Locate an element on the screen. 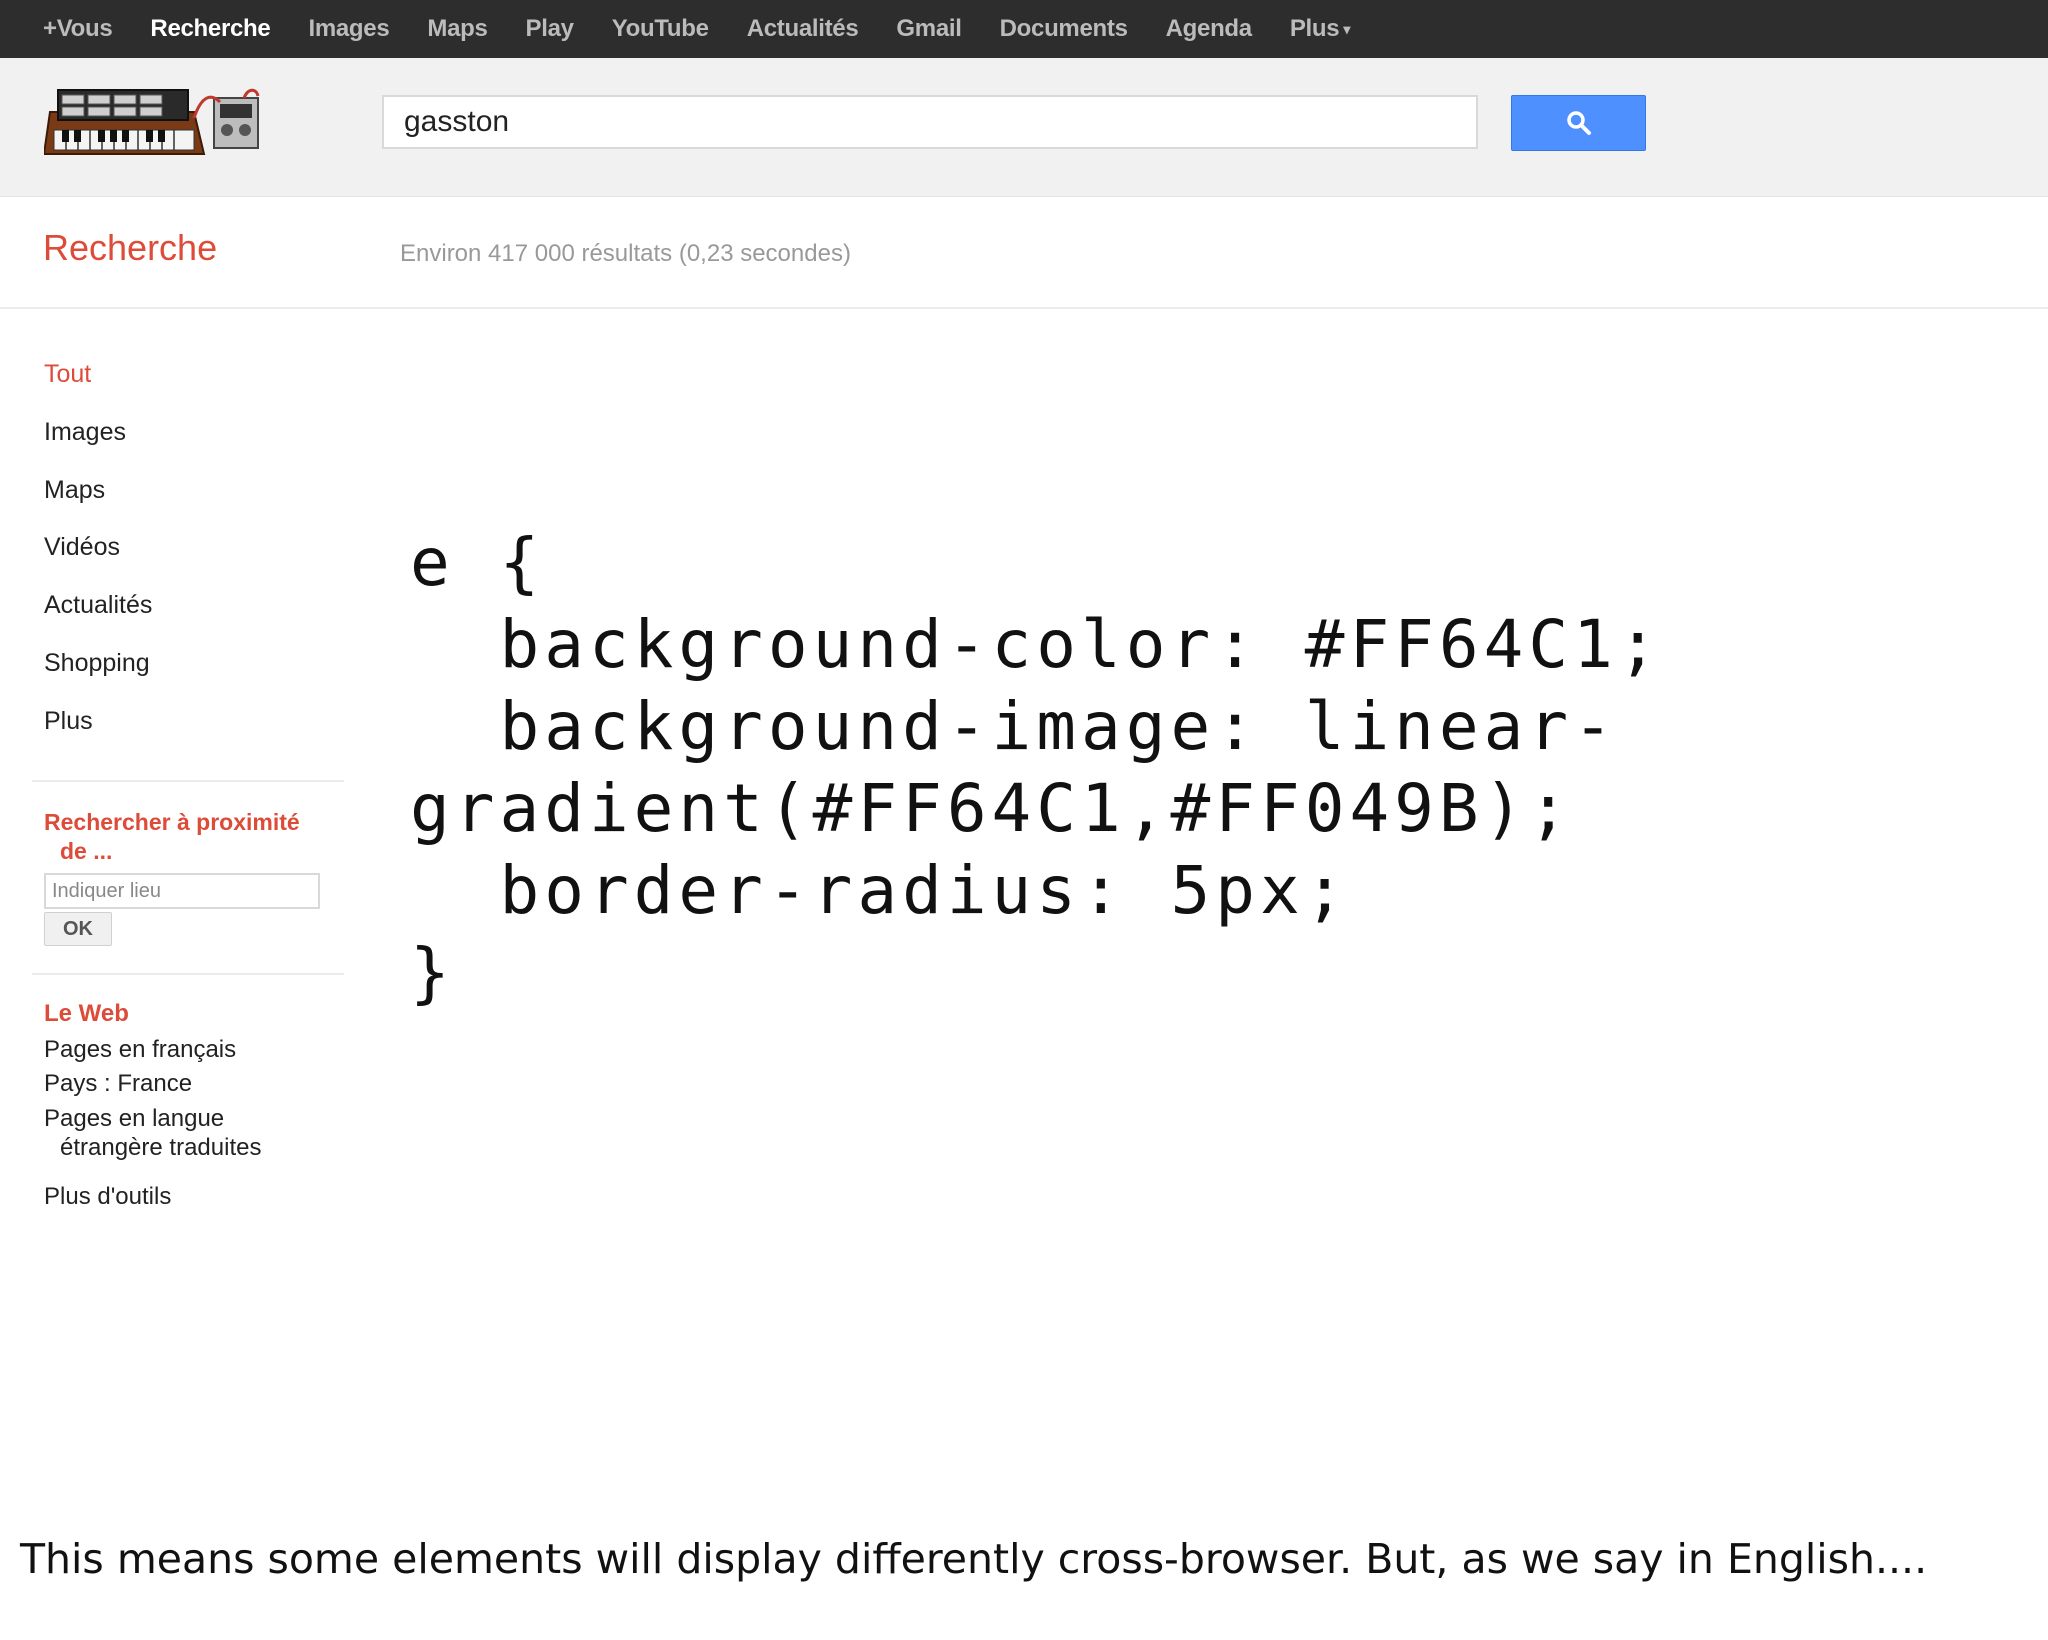 This screenshot has width=2048, height=1640. web-filter-title: Le Web is located at coordinates (86, 1014).